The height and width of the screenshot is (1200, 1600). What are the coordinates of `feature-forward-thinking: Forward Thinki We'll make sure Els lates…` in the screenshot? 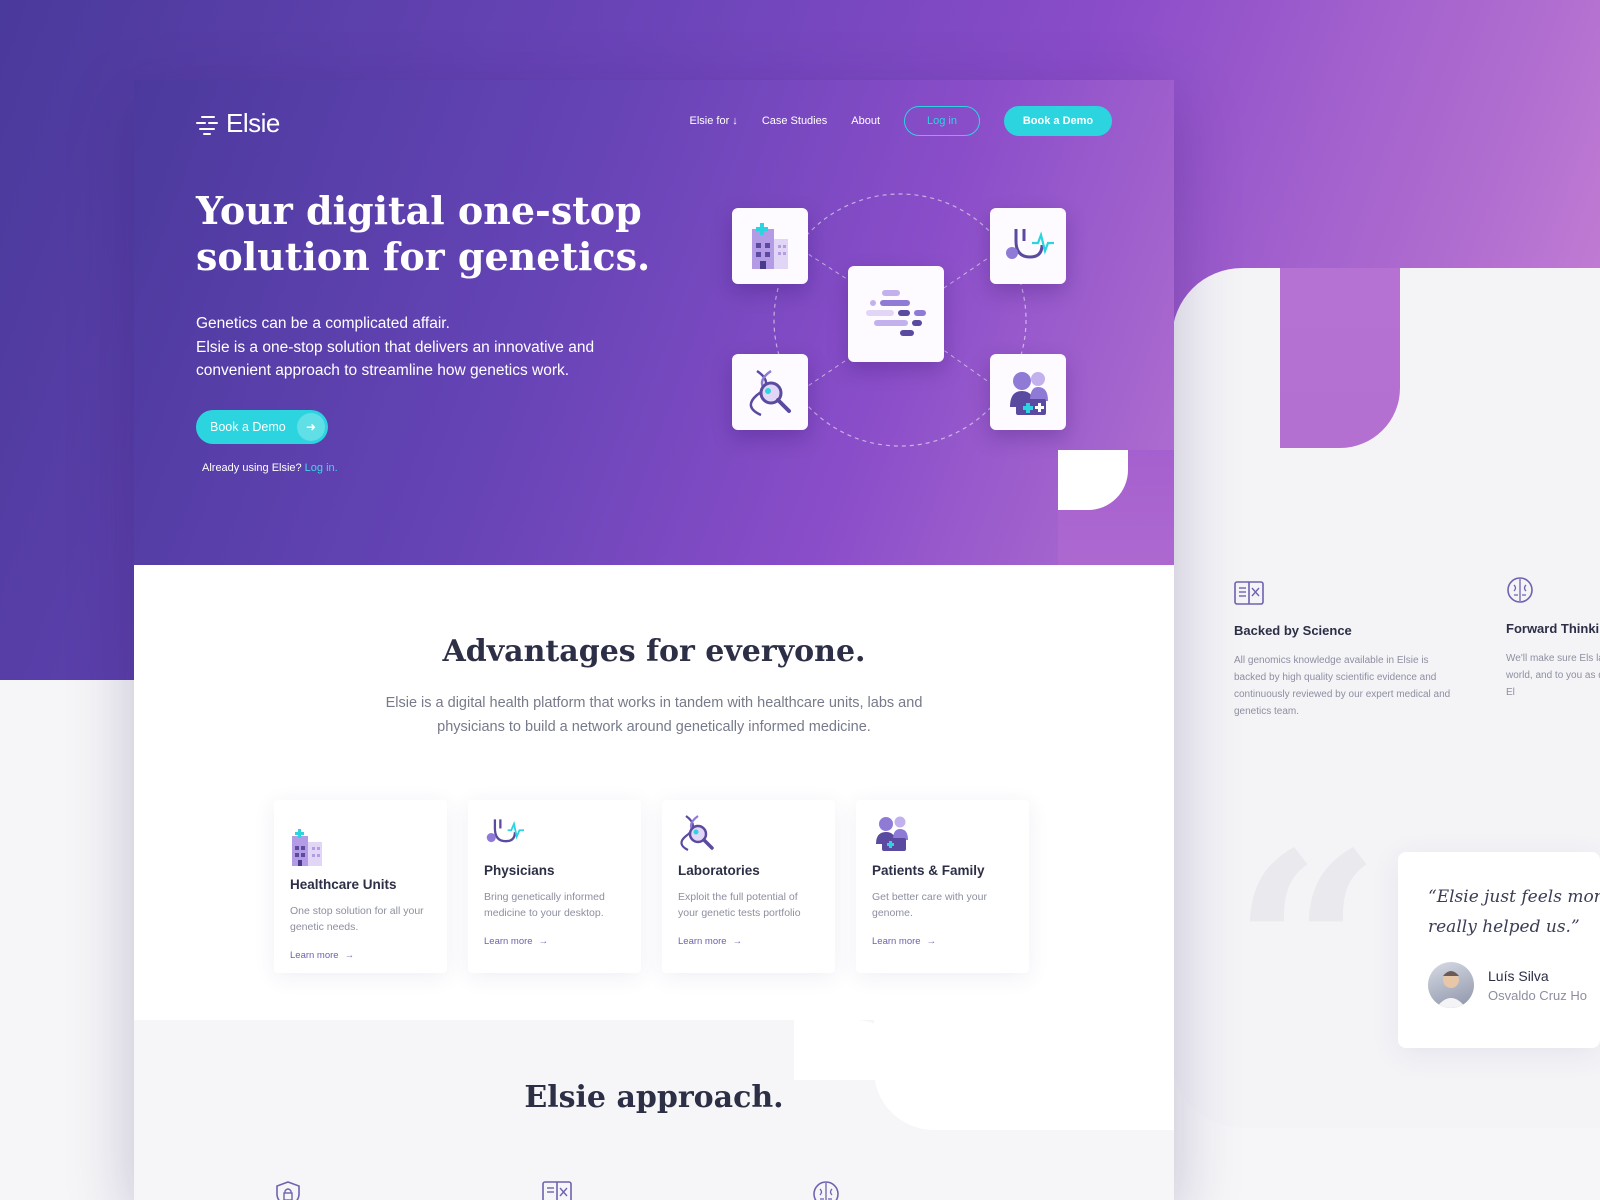 It's located at (1553, 638).